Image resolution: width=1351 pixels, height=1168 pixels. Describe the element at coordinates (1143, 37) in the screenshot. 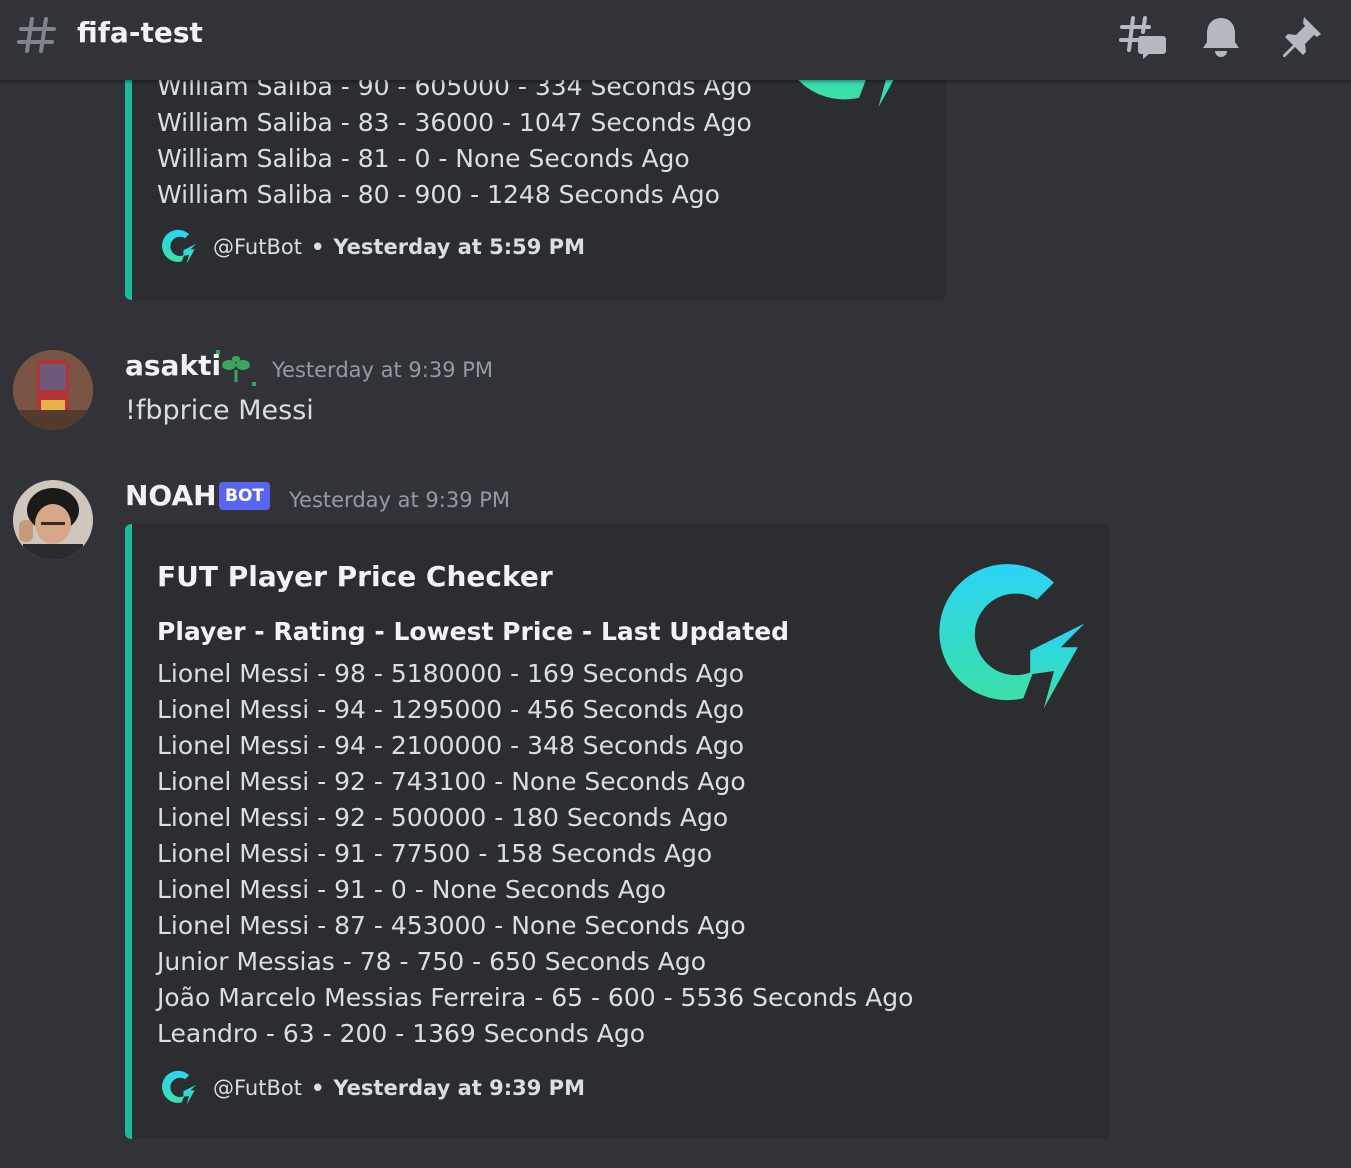

I see `threads-icon` at that location.